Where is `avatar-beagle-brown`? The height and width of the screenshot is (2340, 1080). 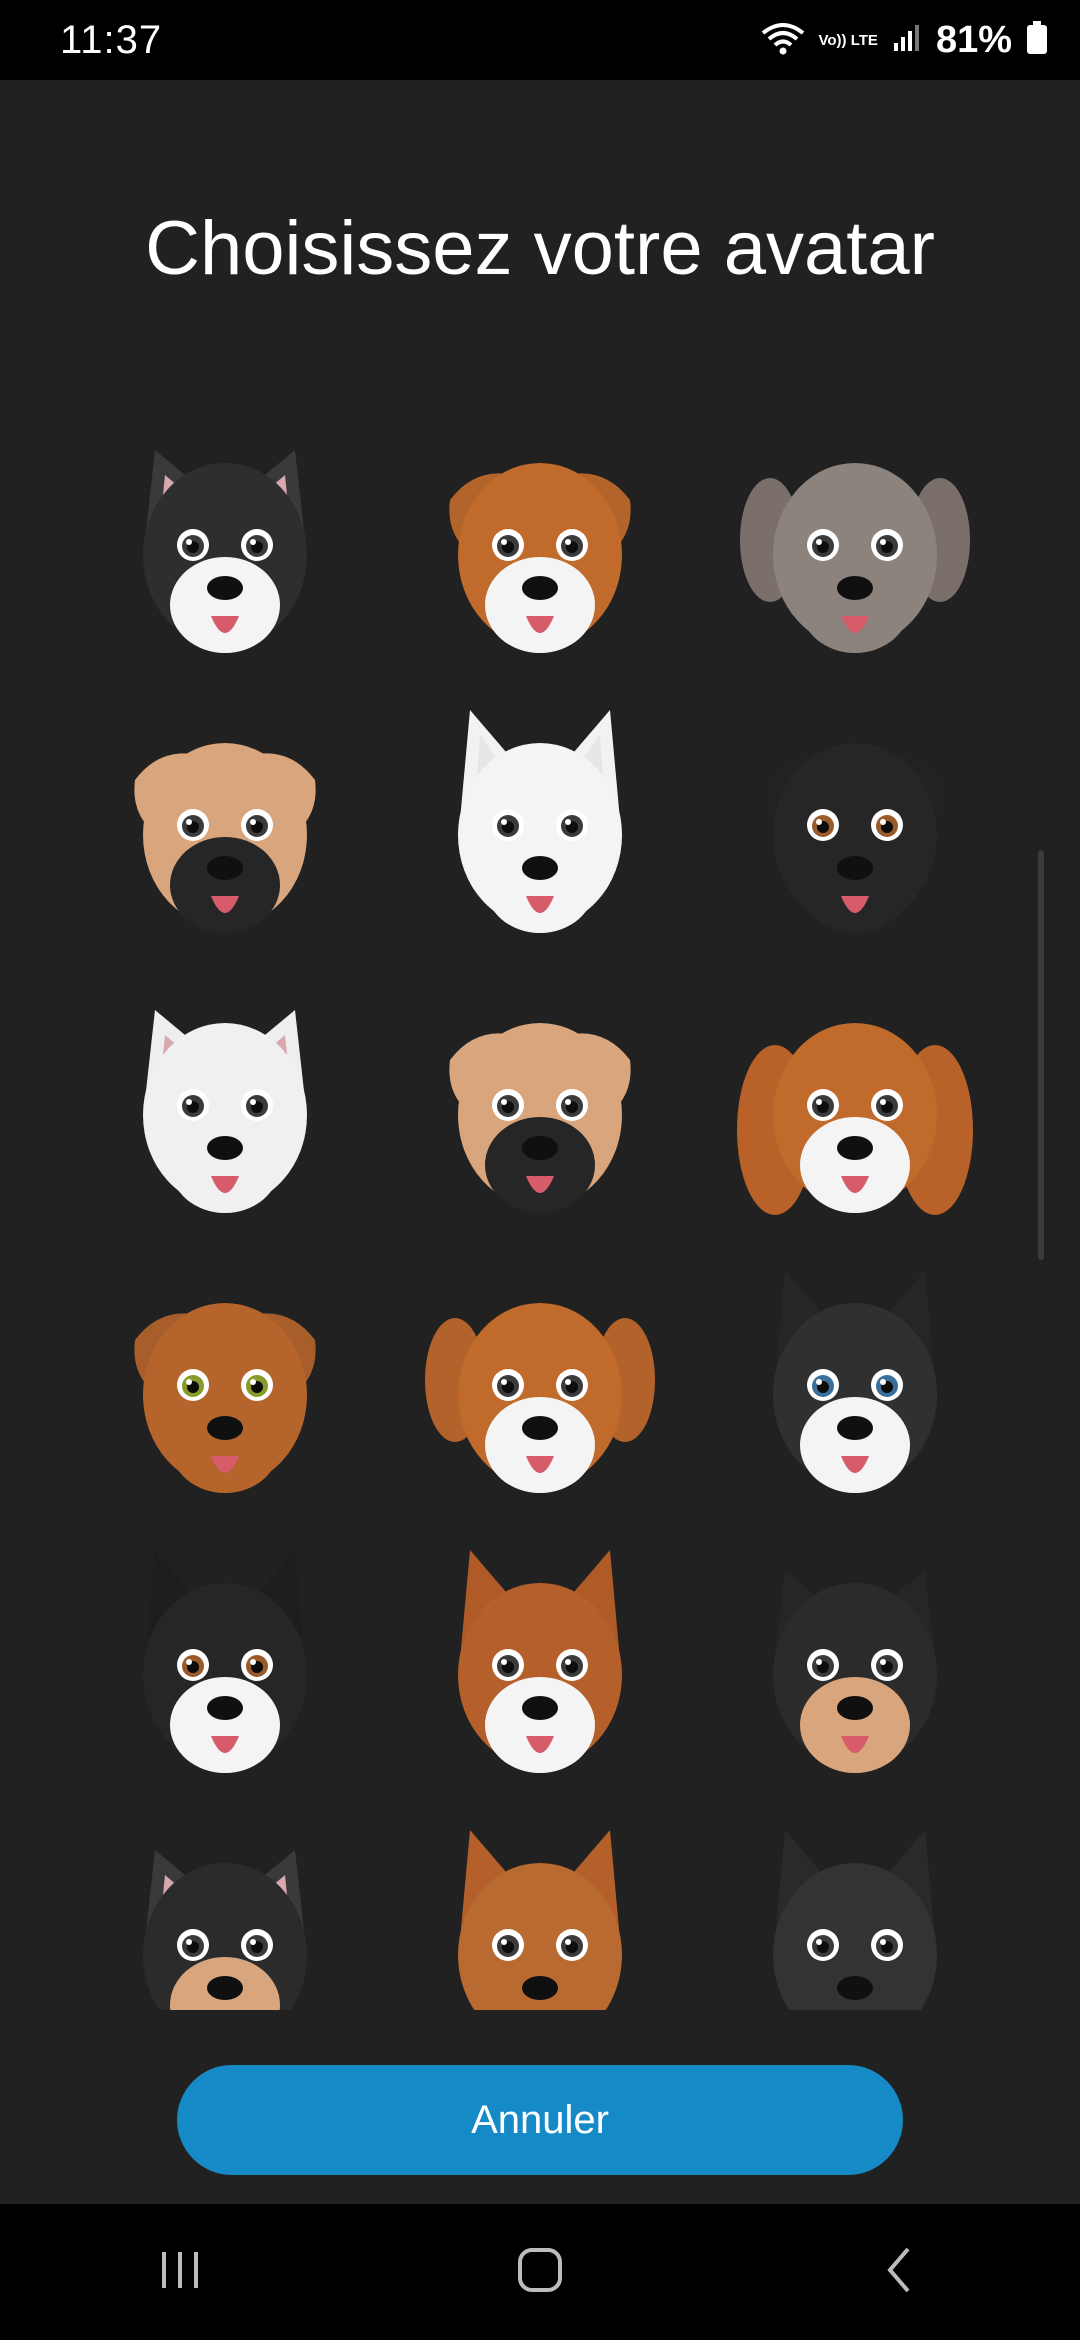
avatar-beagle-brown is located at coordinates (539, 1390).